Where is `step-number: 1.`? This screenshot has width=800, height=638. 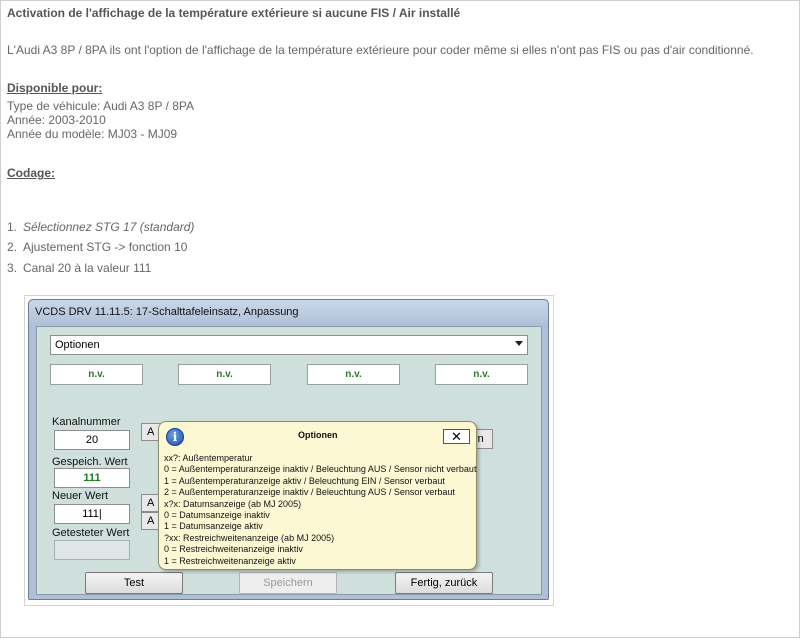
step-number: 1. is located at coordinates (12, 227).